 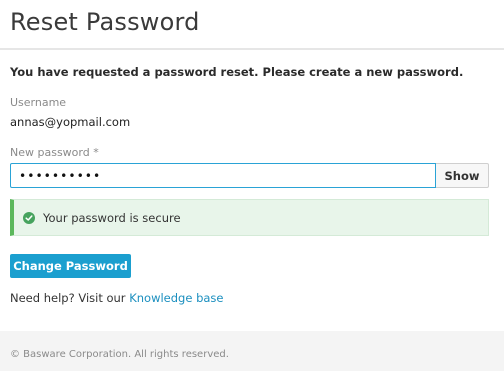 I want to click on alert-message: Your password is secure, so click(x=112, y=217).